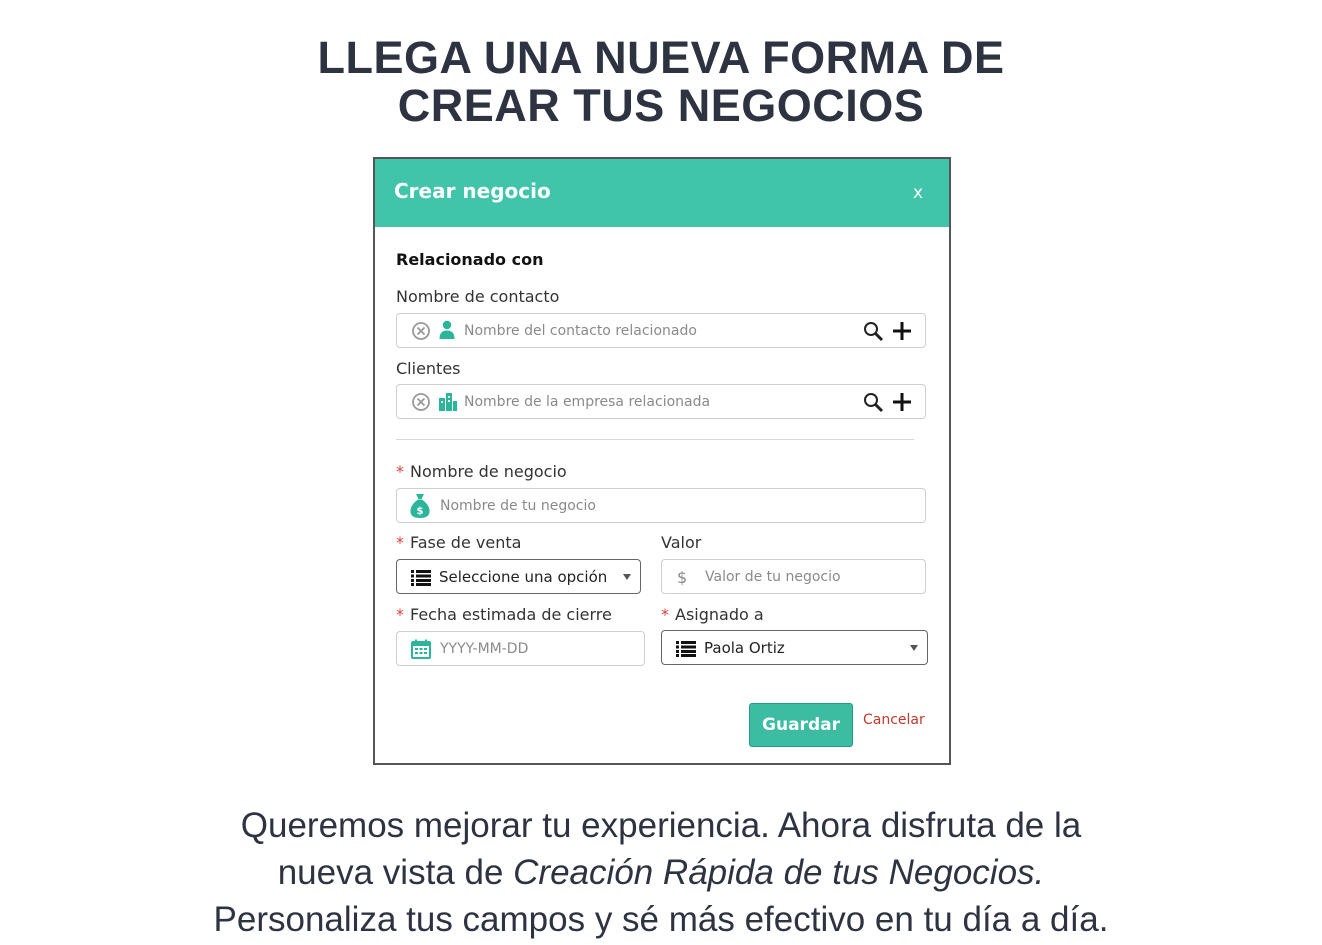 The width and height of the screenshot is (1322, 945). What do you see at coordinates (744, 648) in the screenshot?
I see `assignee-value: Paola Ortiz` at bounding box center [744, 648].